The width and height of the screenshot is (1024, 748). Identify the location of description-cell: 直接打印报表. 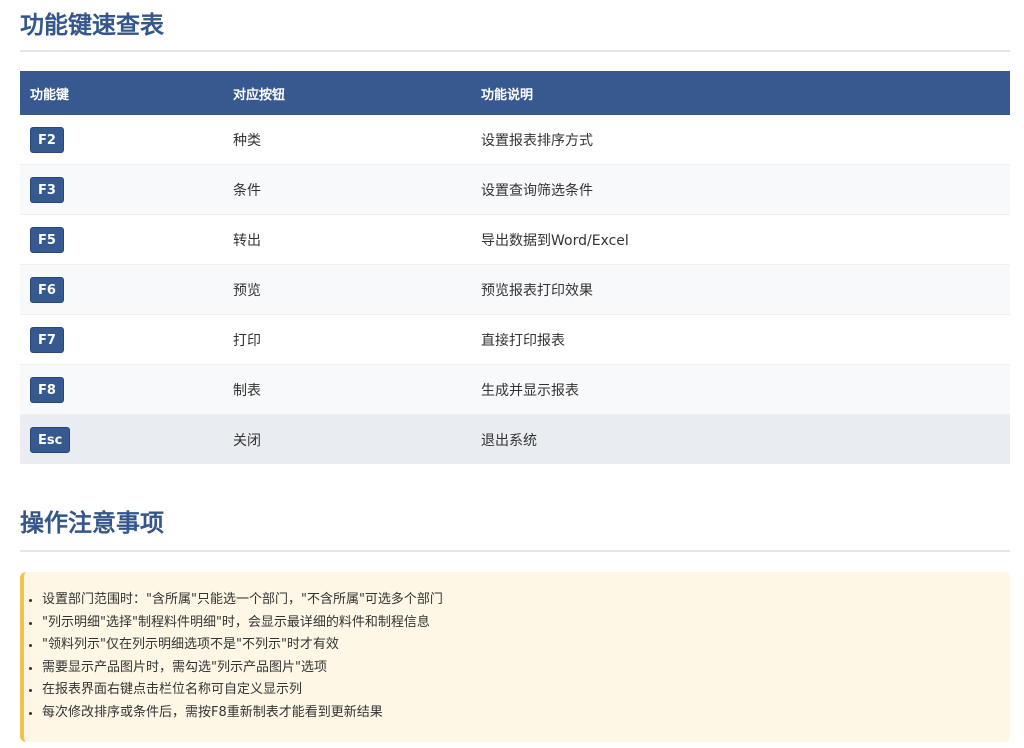
(740, 339).